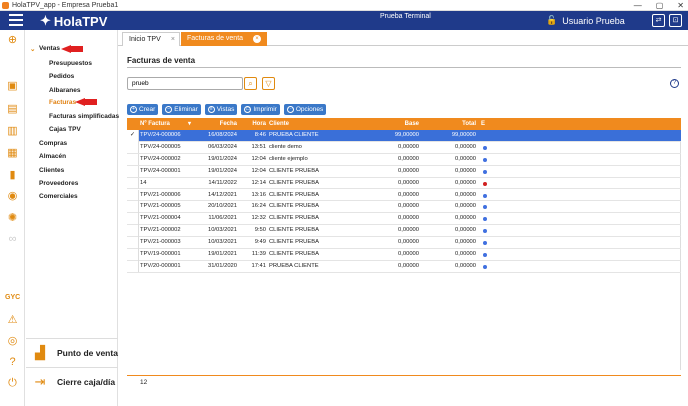  What do you see at coordinates (585, 20) in the screenshot?
I see `user-menu: 🔓 Usuario Prueba` at bounding box center [585, 20].